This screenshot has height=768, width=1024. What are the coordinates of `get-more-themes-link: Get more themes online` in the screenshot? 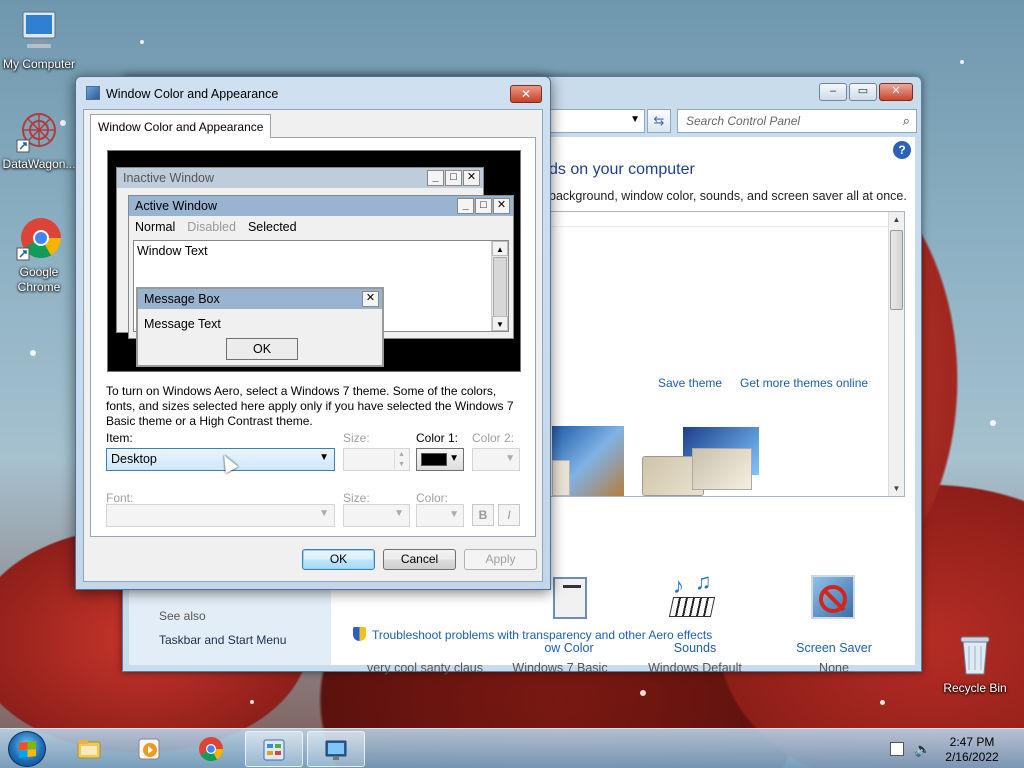 It's located at (804, 383).